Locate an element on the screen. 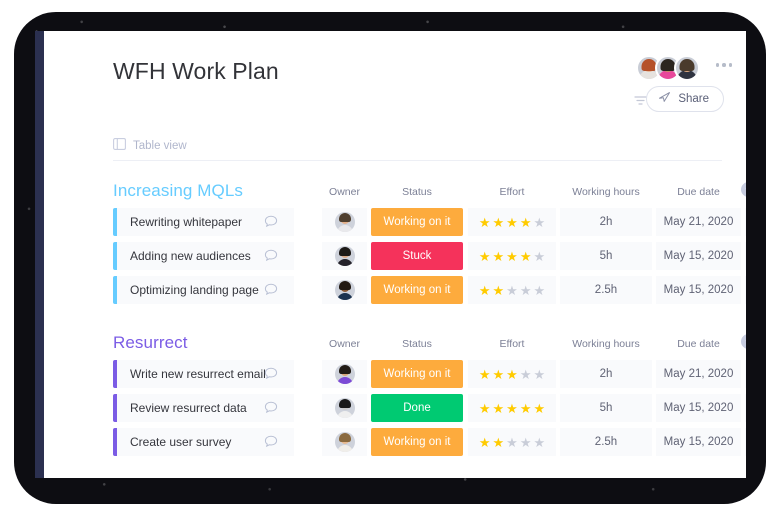 The height and width of the screenshot is (515, 782). task-name-cell: Write new resurrect email is located at coordinates (205, 374).